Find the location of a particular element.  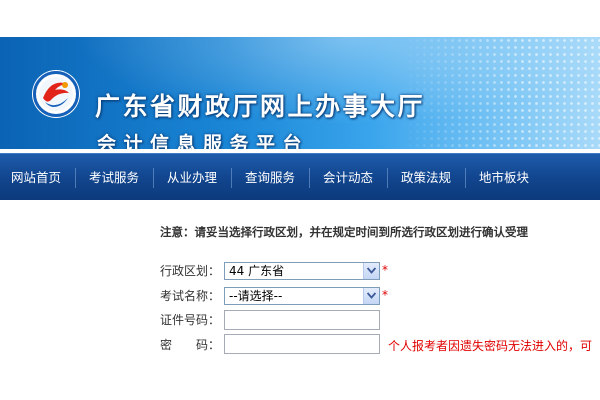

page-title: 广东省财政厅网上办事大厅 is located at coordinates (260, 106).